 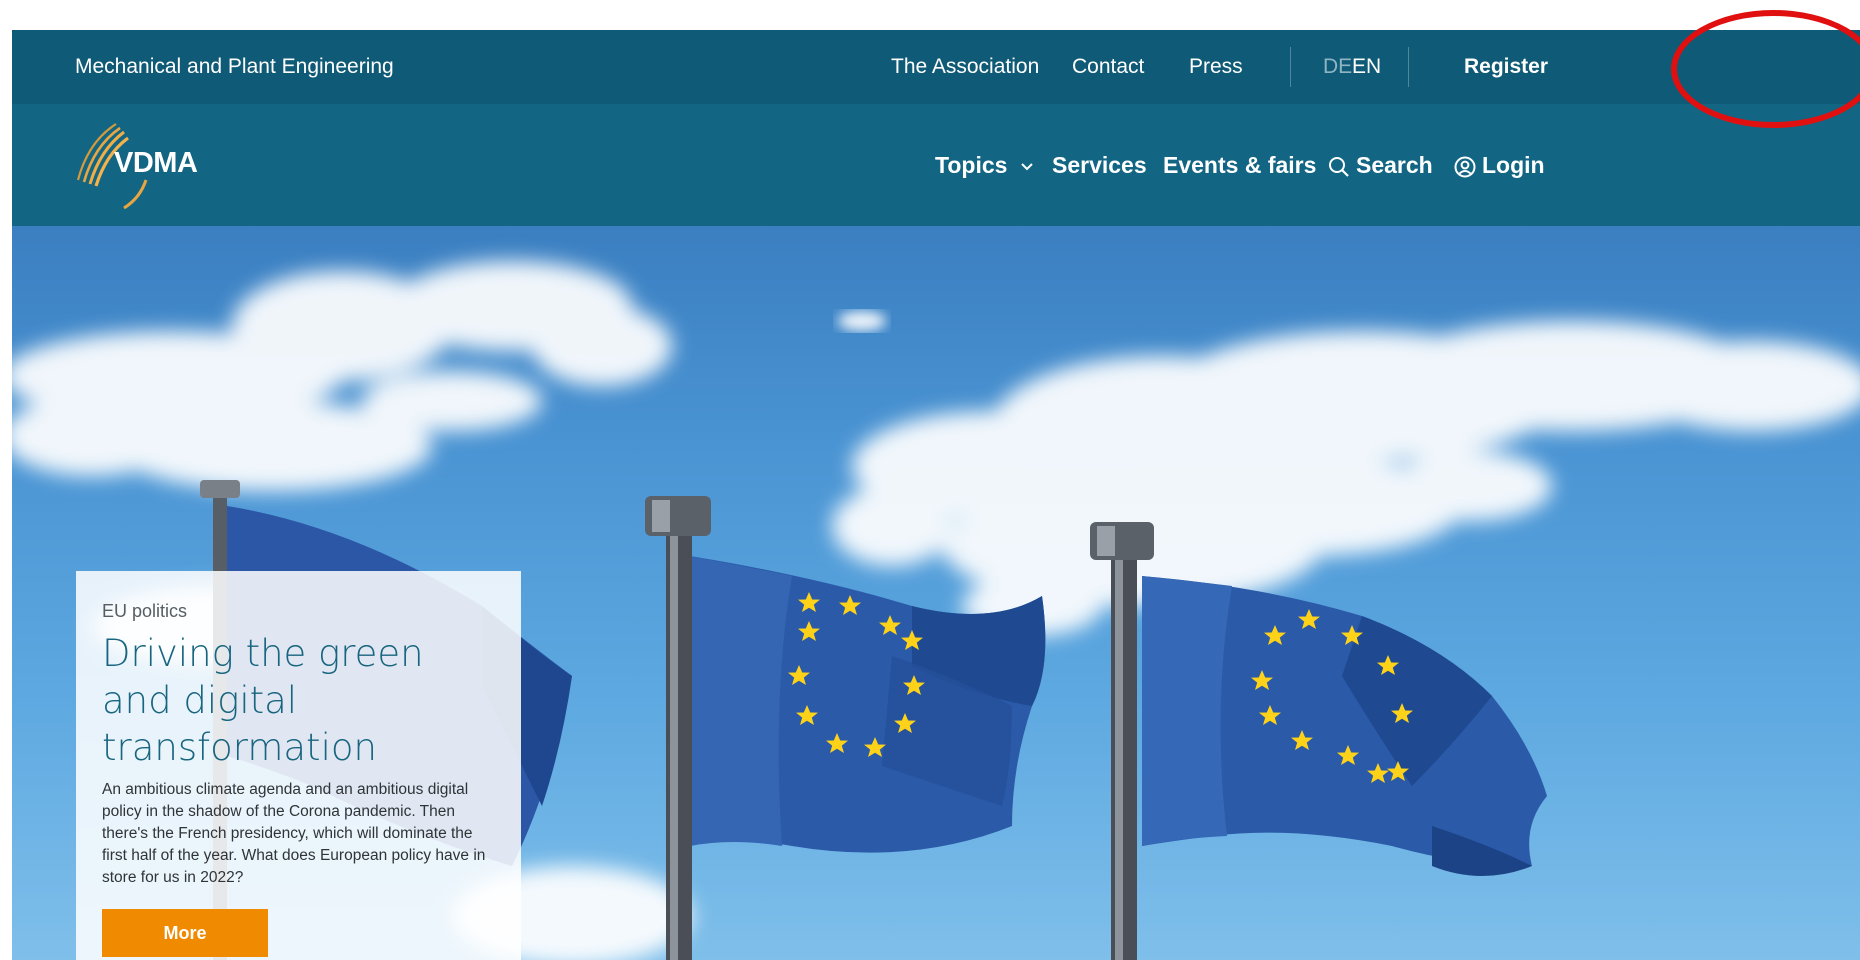 What do you see at coordinates (156, 163) in the screenshot?
I see `logo-text: VDMA` at bounding box center [156, 163].